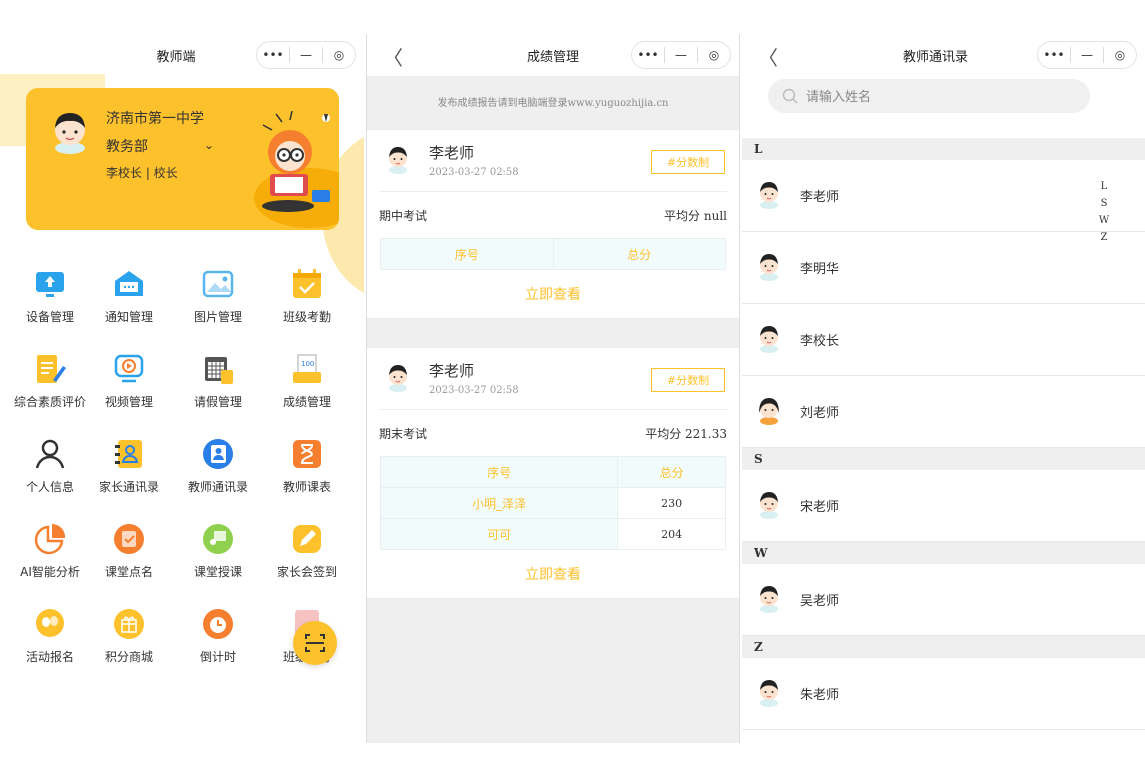 This screenshot has height=779, width=1145. I want to click on grid-item: 家长会签到, so click(307, 550).